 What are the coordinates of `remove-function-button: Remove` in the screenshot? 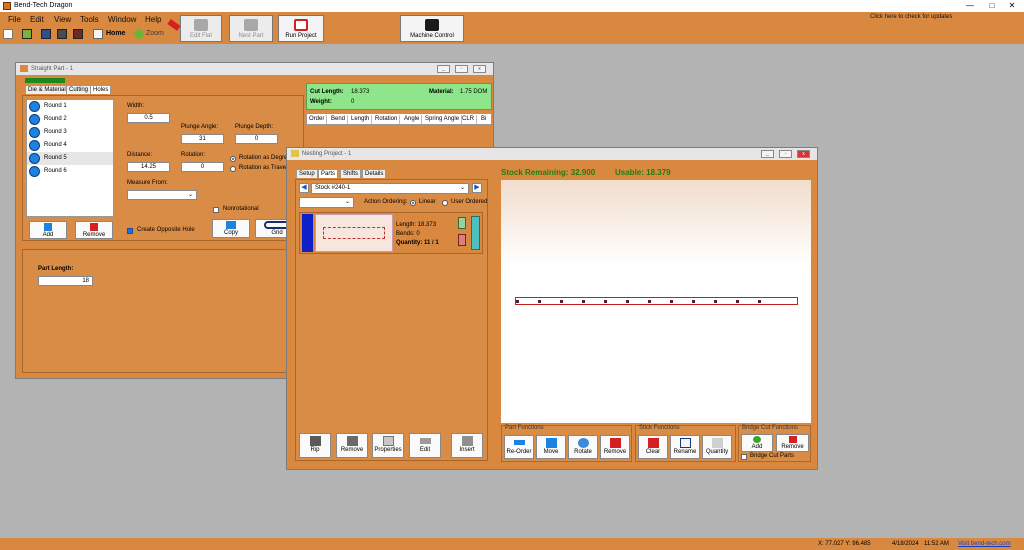 It's located at (615, 447).